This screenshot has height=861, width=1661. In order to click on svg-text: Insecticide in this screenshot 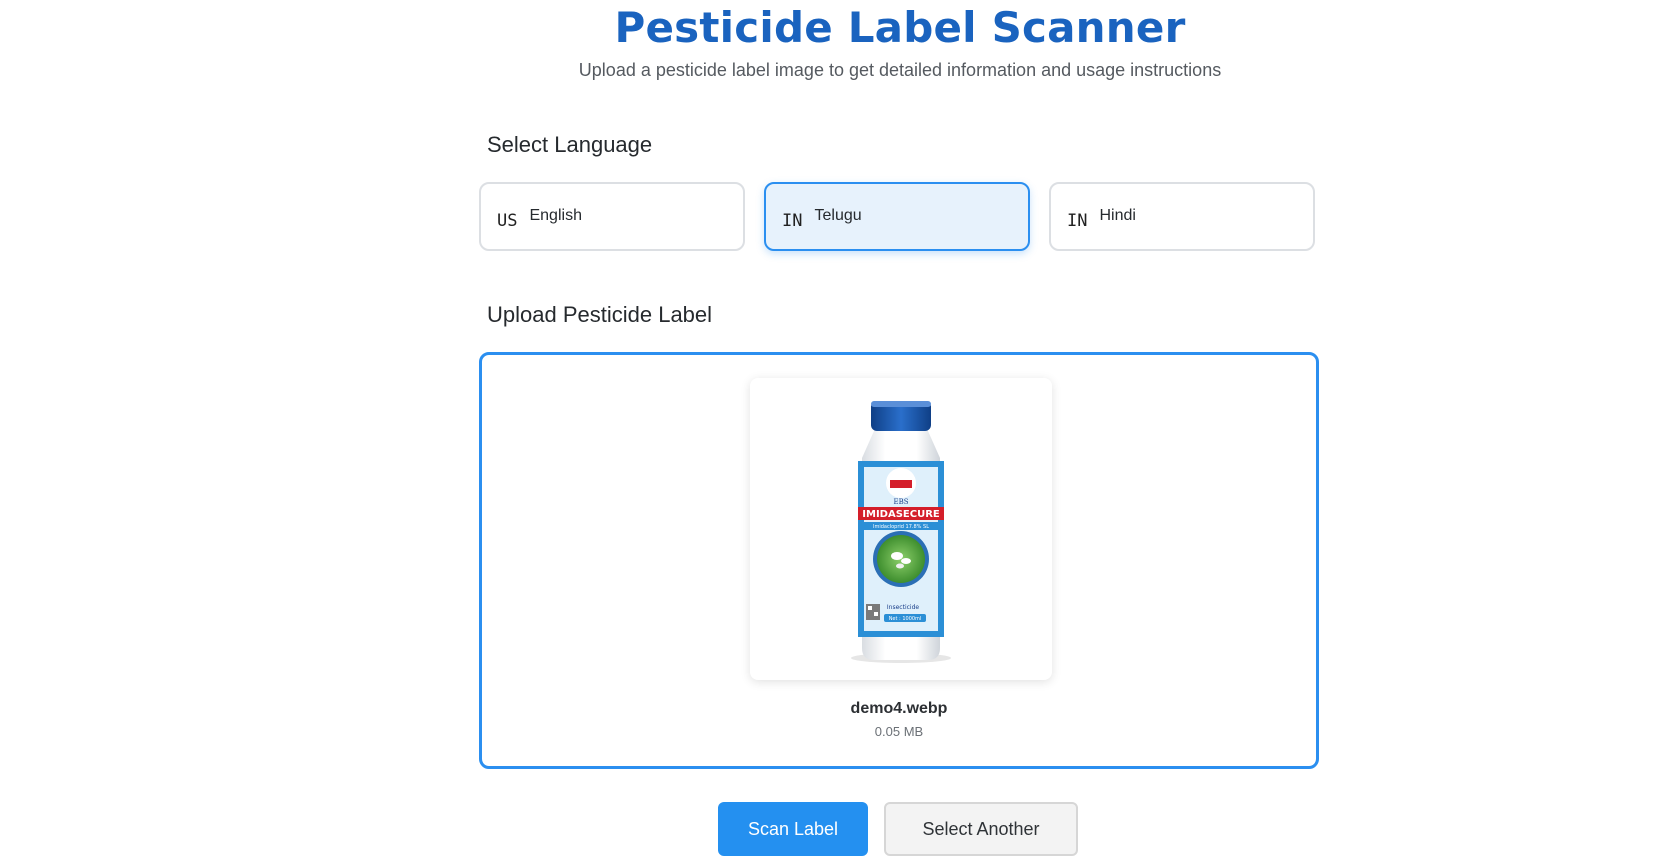, I will do `click(903, 607)`.